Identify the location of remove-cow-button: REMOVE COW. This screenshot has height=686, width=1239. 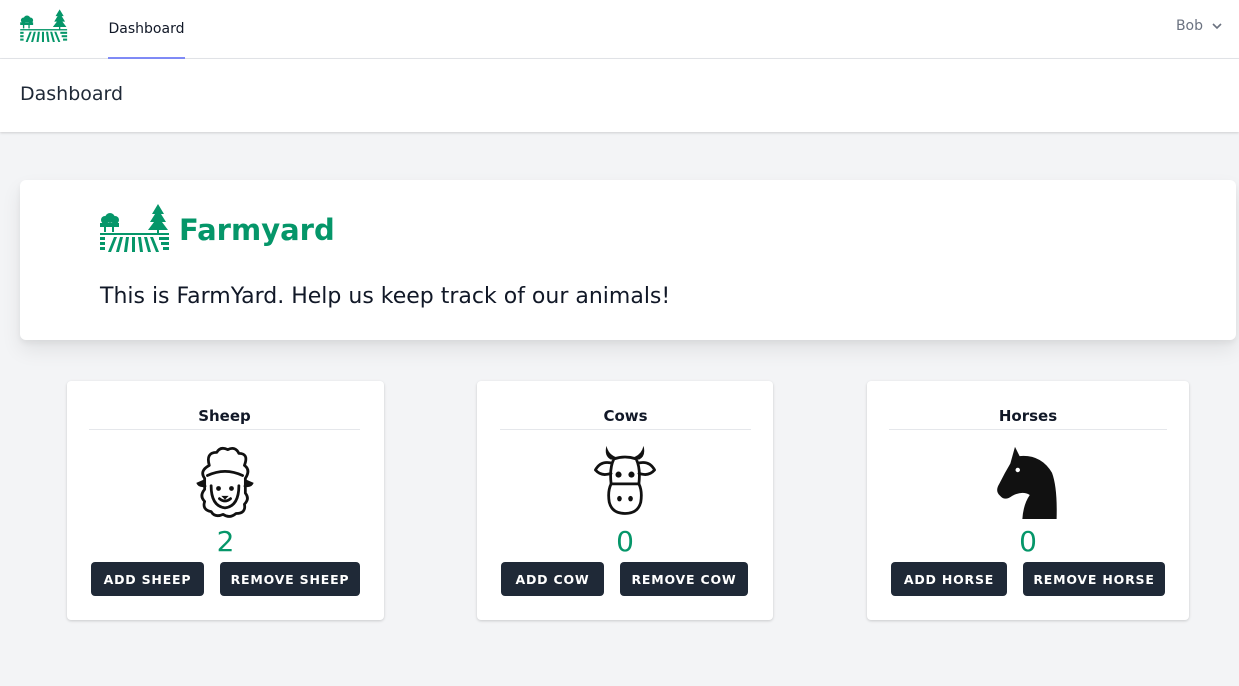
(684, 579).